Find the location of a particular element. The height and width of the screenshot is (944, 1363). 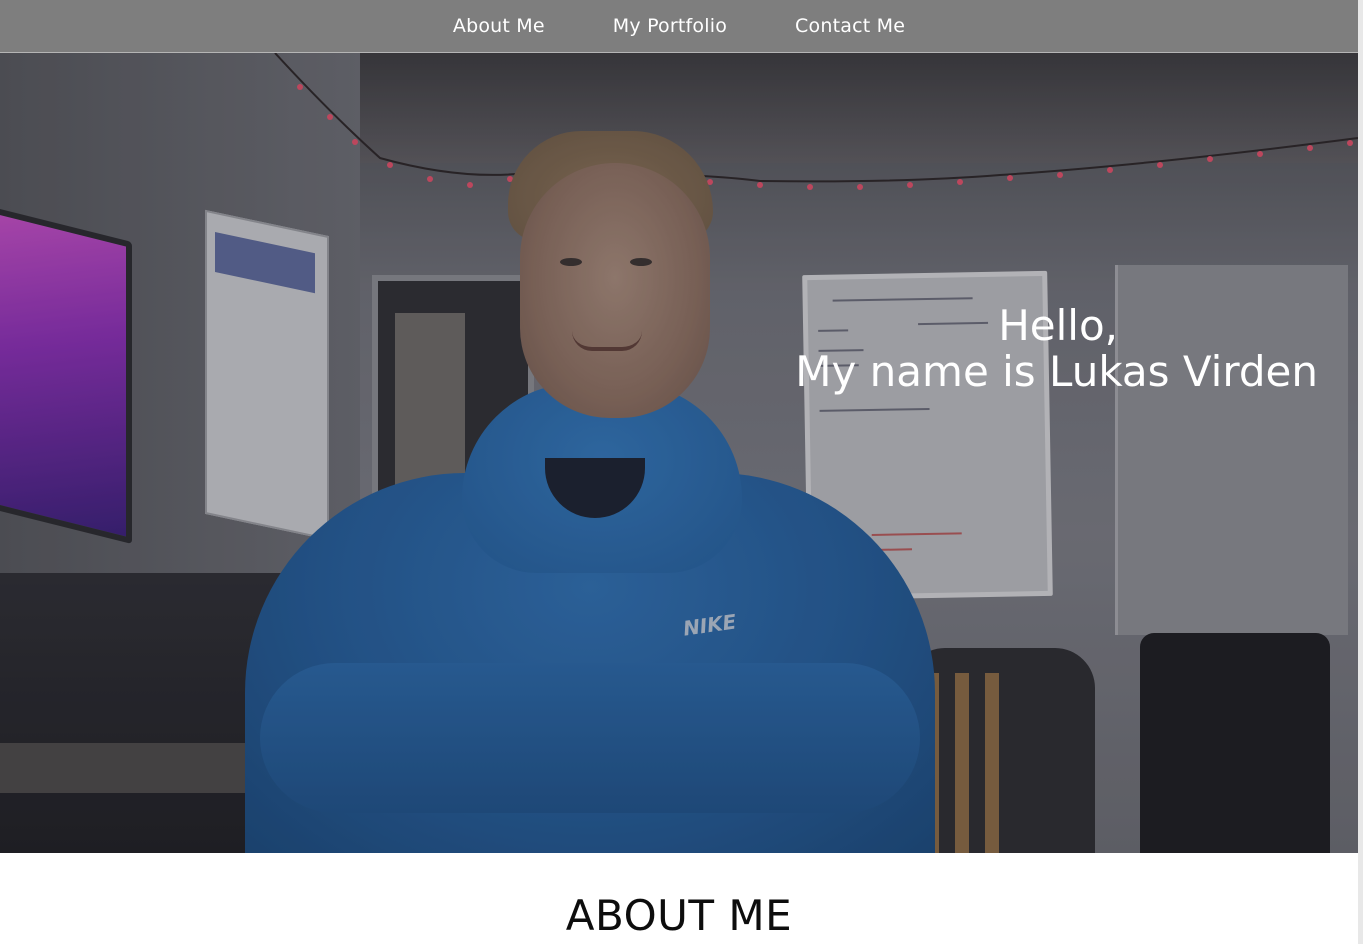

hero-intro: My name is Lukas Virden is located at coordinates (1056, 371).